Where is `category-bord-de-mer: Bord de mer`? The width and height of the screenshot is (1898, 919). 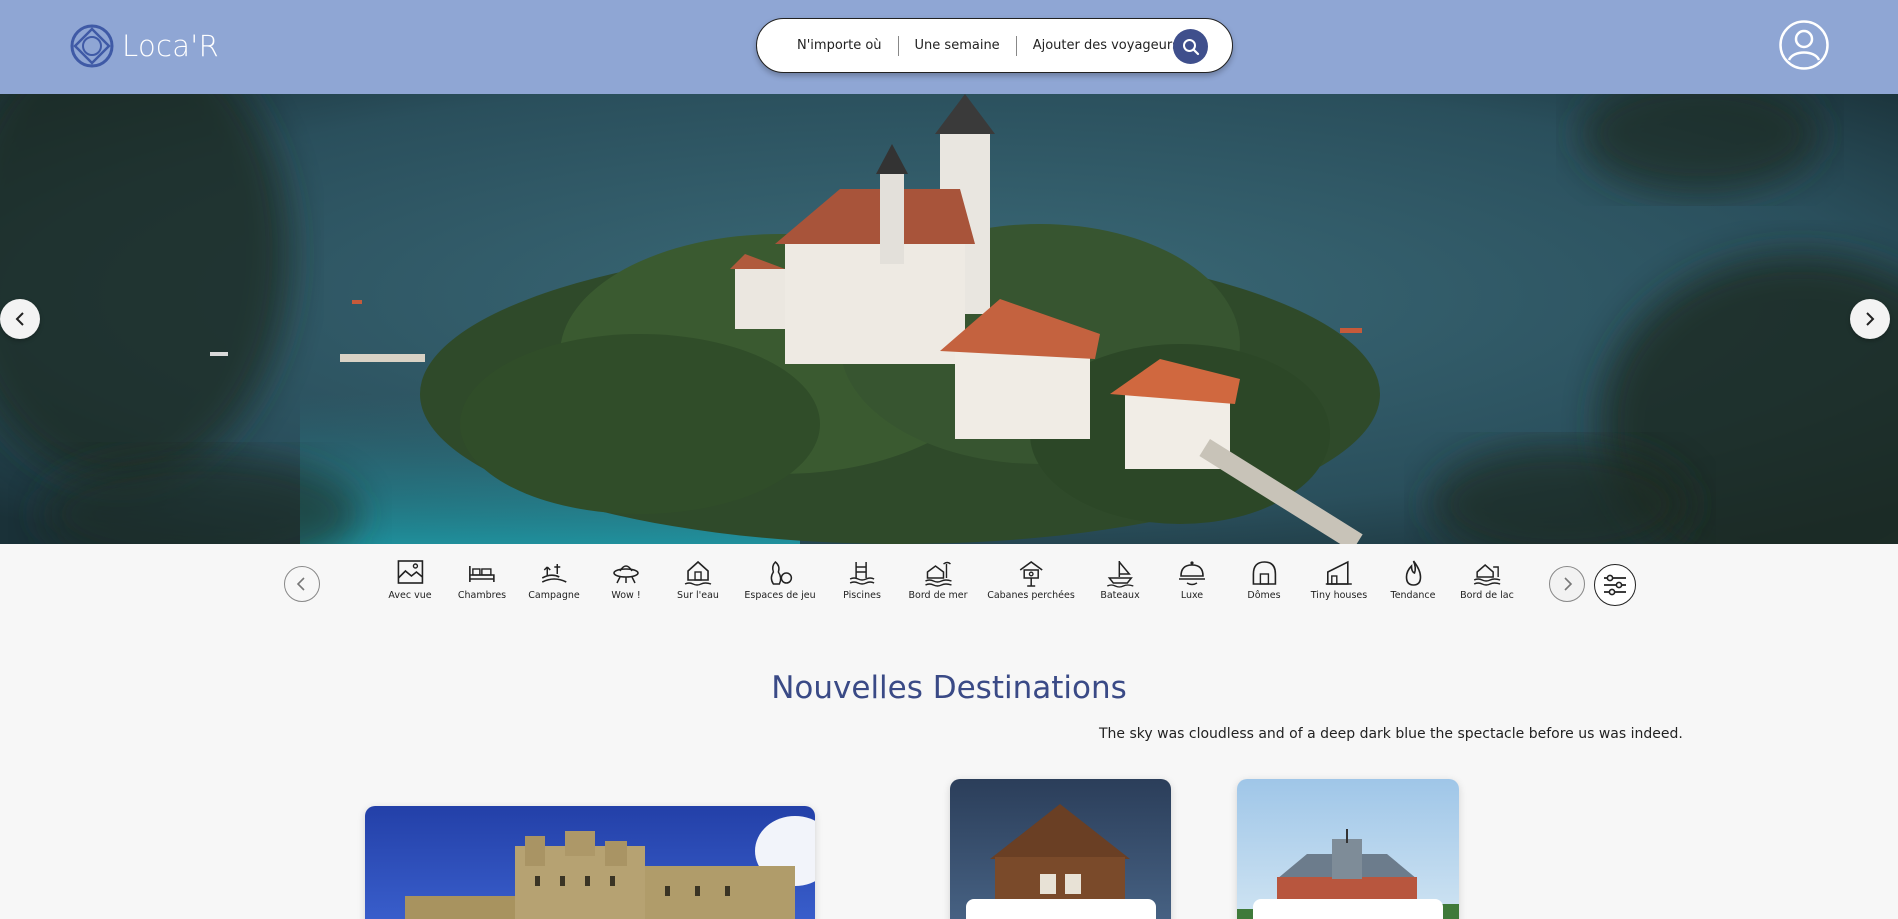
category-bord-de-mer: Bord de mer is located at coordinates (938, 579).